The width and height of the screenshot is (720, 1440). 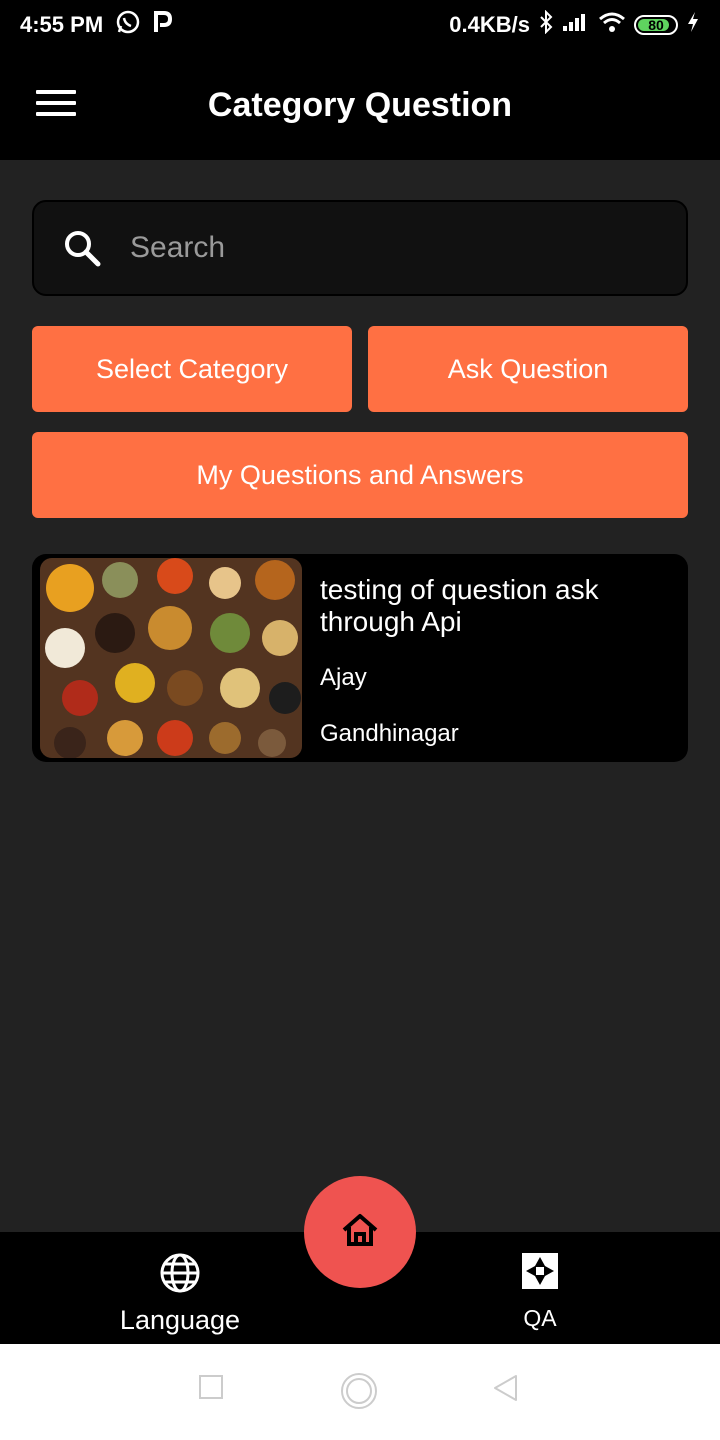 I want to click on home-system-icon, so click(x=359, y=1393).